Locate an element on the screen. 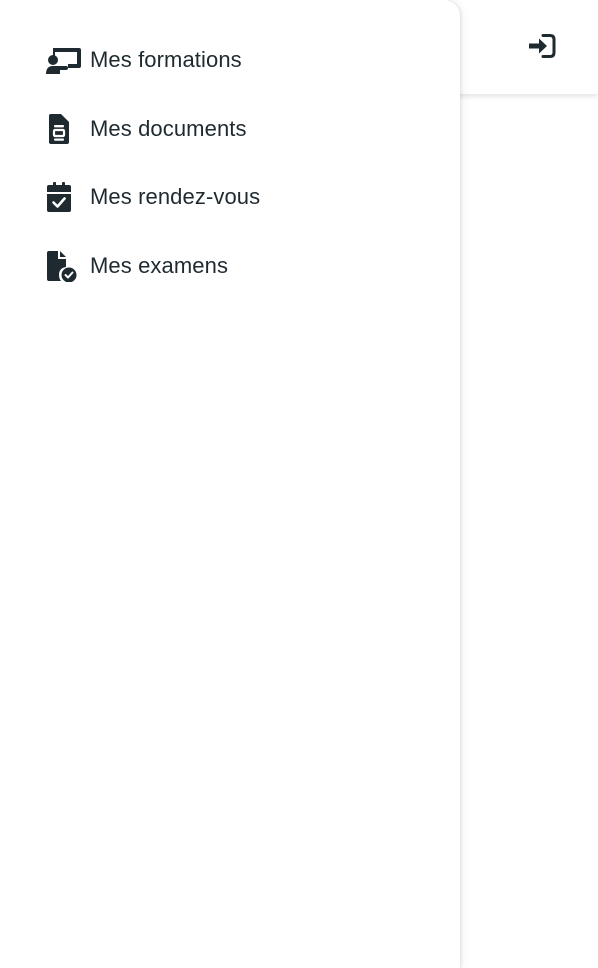 Image resolution: width=598 pixels, height=968 pixels. menu-item-rendez-vous: Mes rendez-vous is located at coordinates (236, 197).